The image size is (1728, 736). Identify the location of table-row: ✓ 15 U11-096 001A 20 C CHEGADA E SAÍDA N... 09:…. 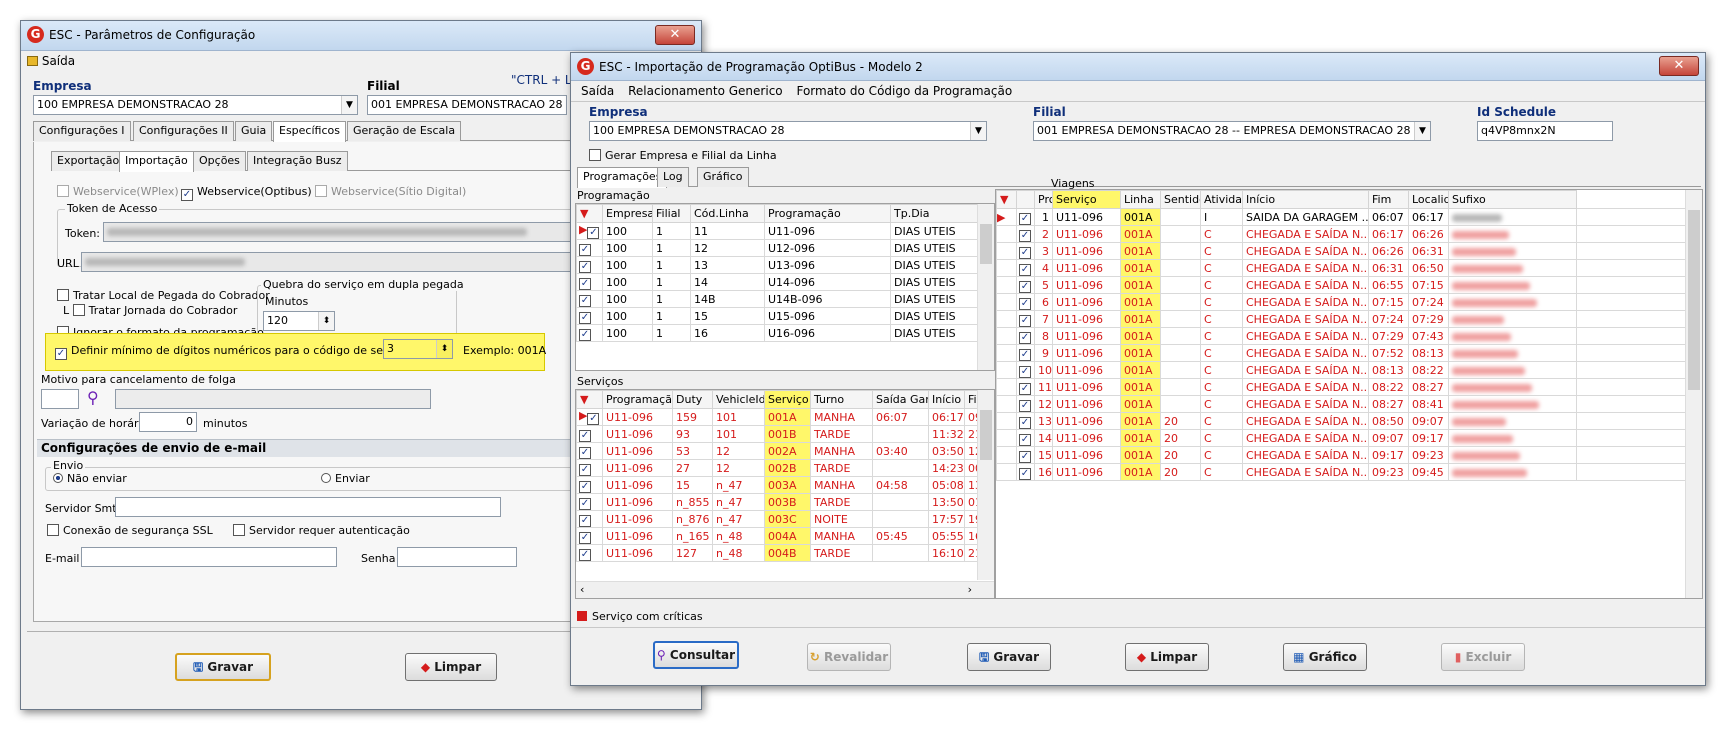
(1341, 455).